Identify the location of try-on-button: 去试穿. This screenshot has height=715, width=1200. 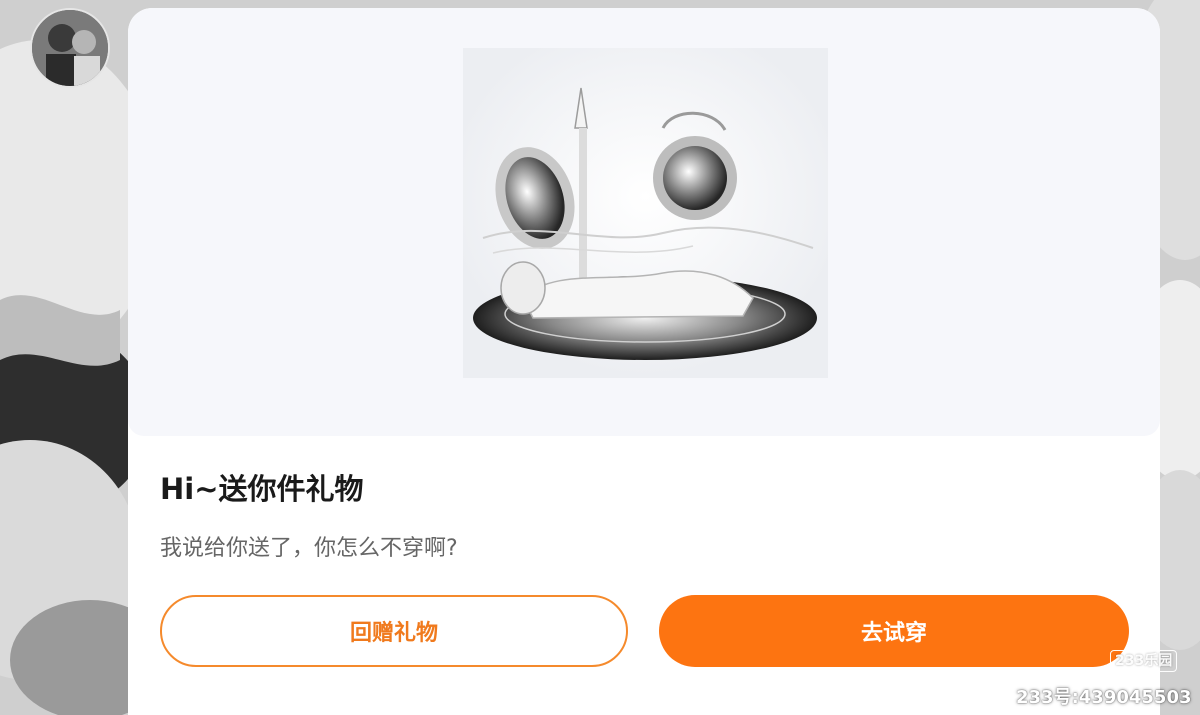
(894, 631).